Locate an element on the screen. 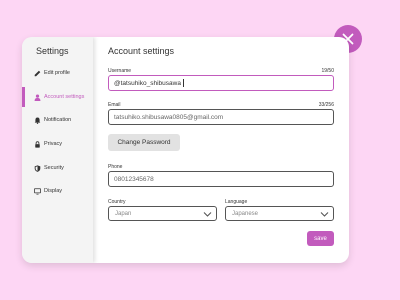 The width and height of the screenshot is (400, 300). language-label: Language is located at coordinates (236, 202).